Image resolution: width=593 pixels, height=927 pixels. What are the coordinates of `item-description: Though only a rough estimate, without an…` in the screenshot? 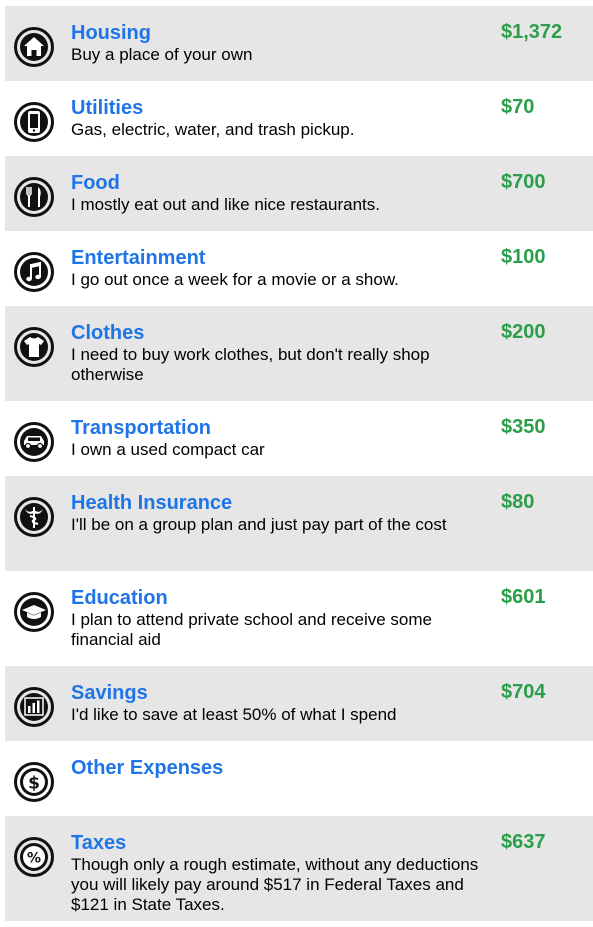 It's located at (275, 884).